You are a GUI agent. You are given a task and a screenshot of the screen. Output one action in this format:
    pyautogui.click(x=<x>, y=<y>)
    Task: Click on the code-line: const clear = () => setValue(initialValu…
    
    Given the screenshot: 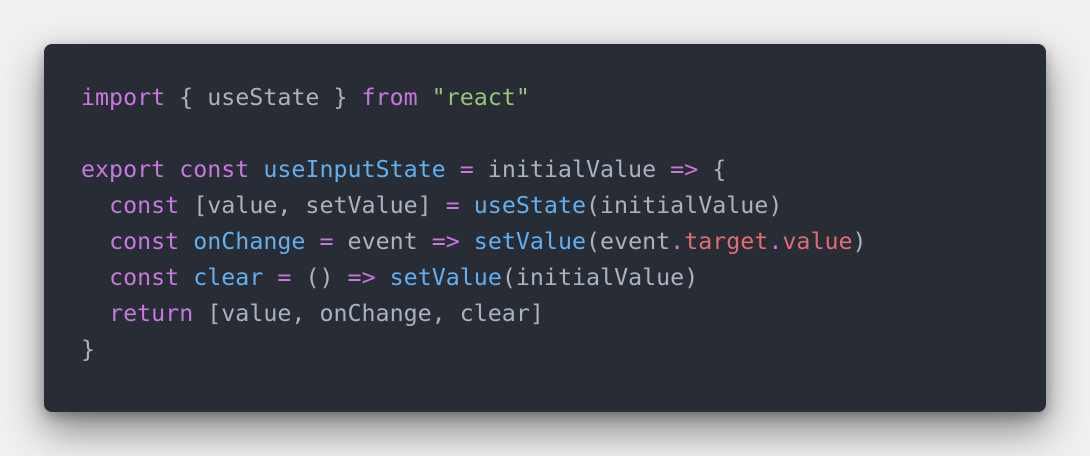 What is the action you would take?
    pyautogui.click(x=563, y=278)
    